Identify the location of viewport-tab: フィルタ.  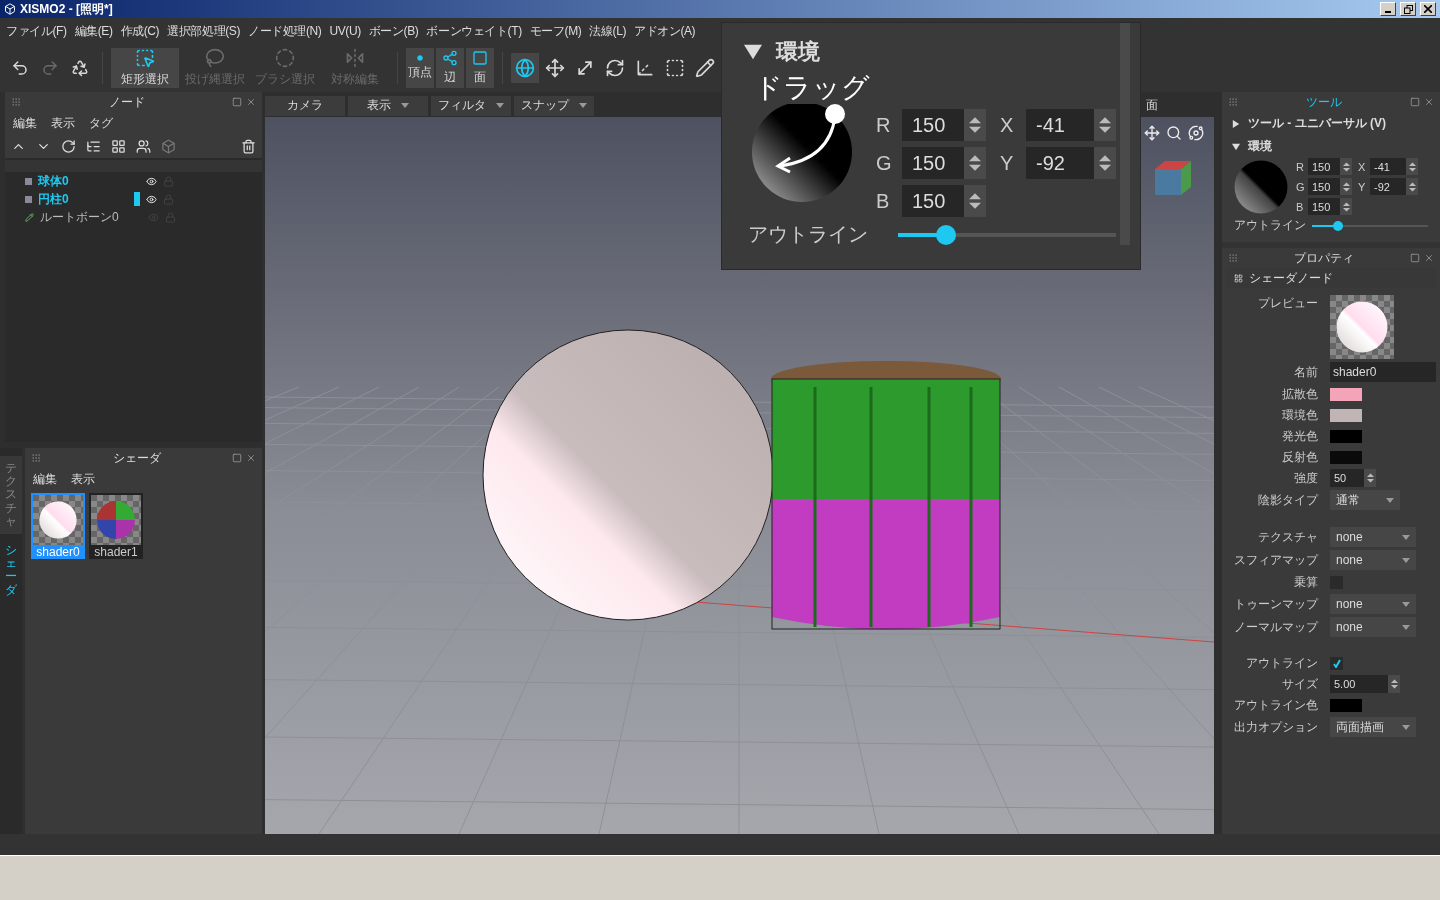
(471, 105).